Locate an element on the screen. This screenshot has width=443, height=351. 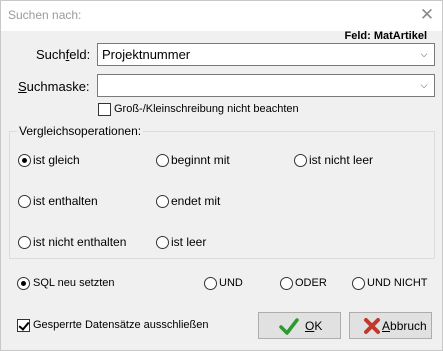
title-bar: Suchen nach: ✕ is located at coordinates (221, 16).